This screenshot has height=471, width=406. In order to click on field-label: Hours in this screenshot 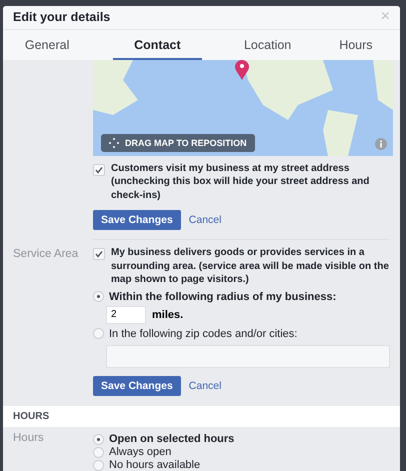, I will do `click(29, 438)`.